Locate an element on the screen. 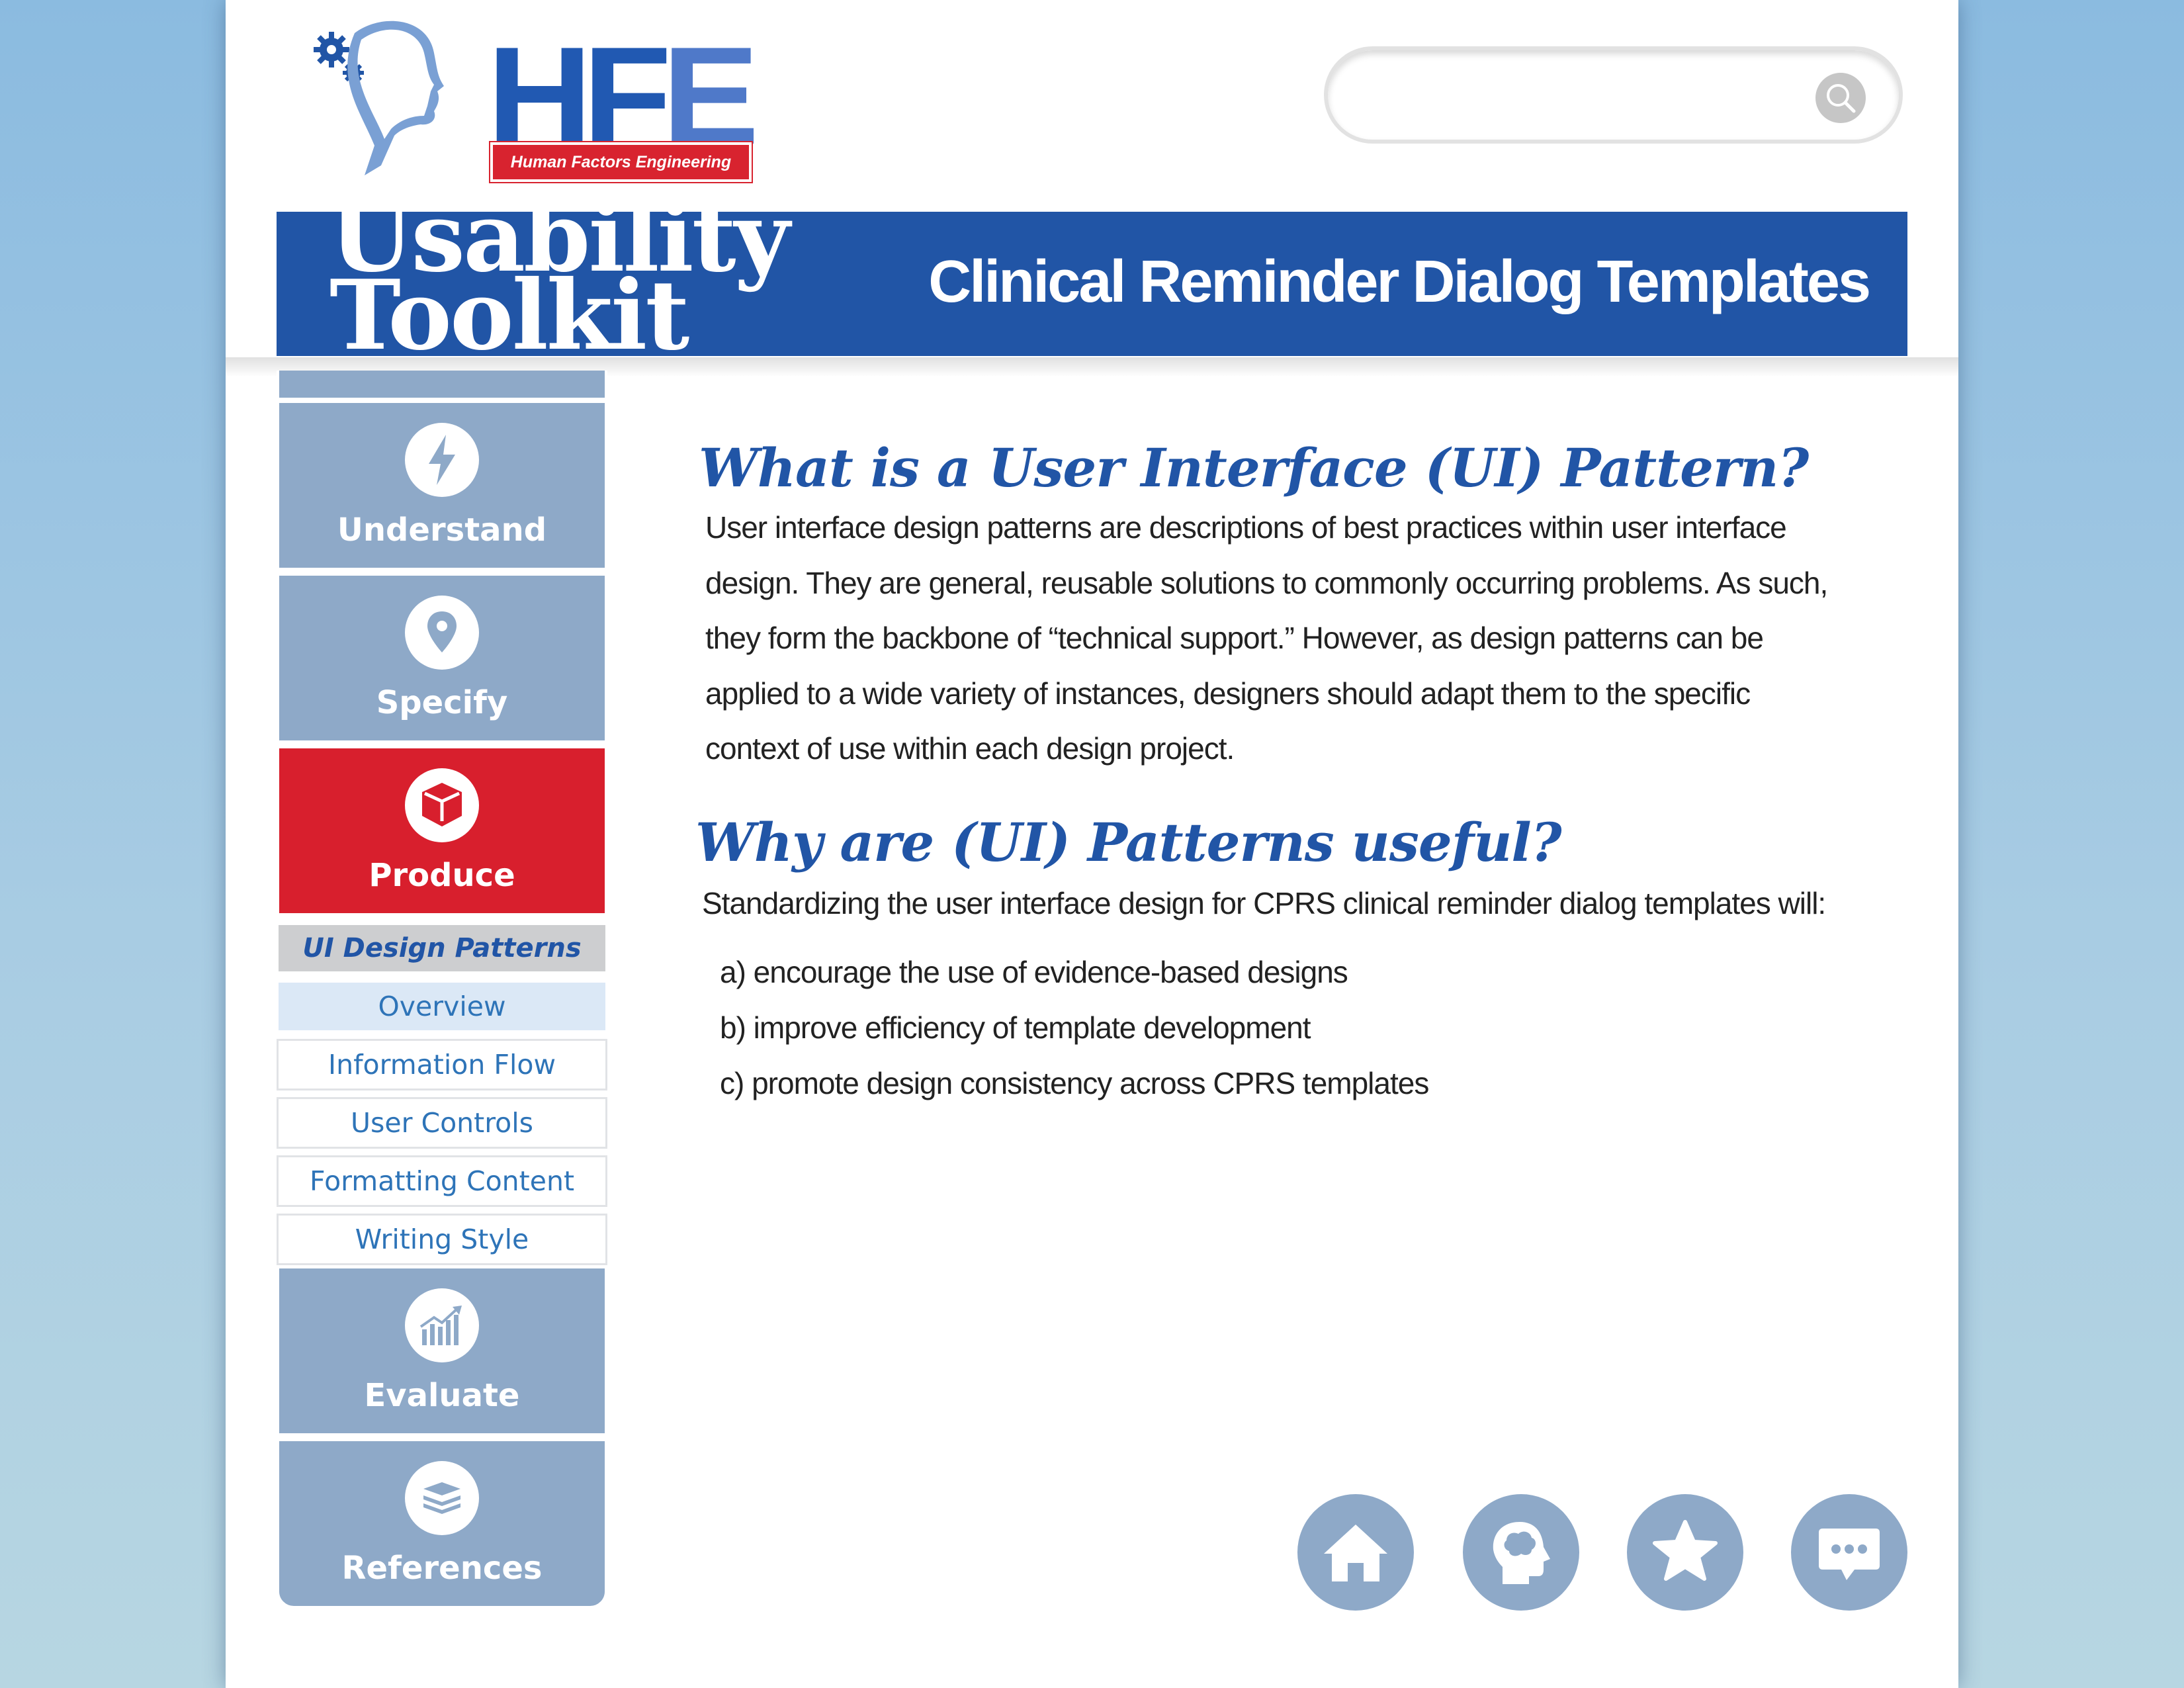 The height and width of the screenshot is (1688, 2184). brain-head-icon is located at coordinates (1521, 1553).